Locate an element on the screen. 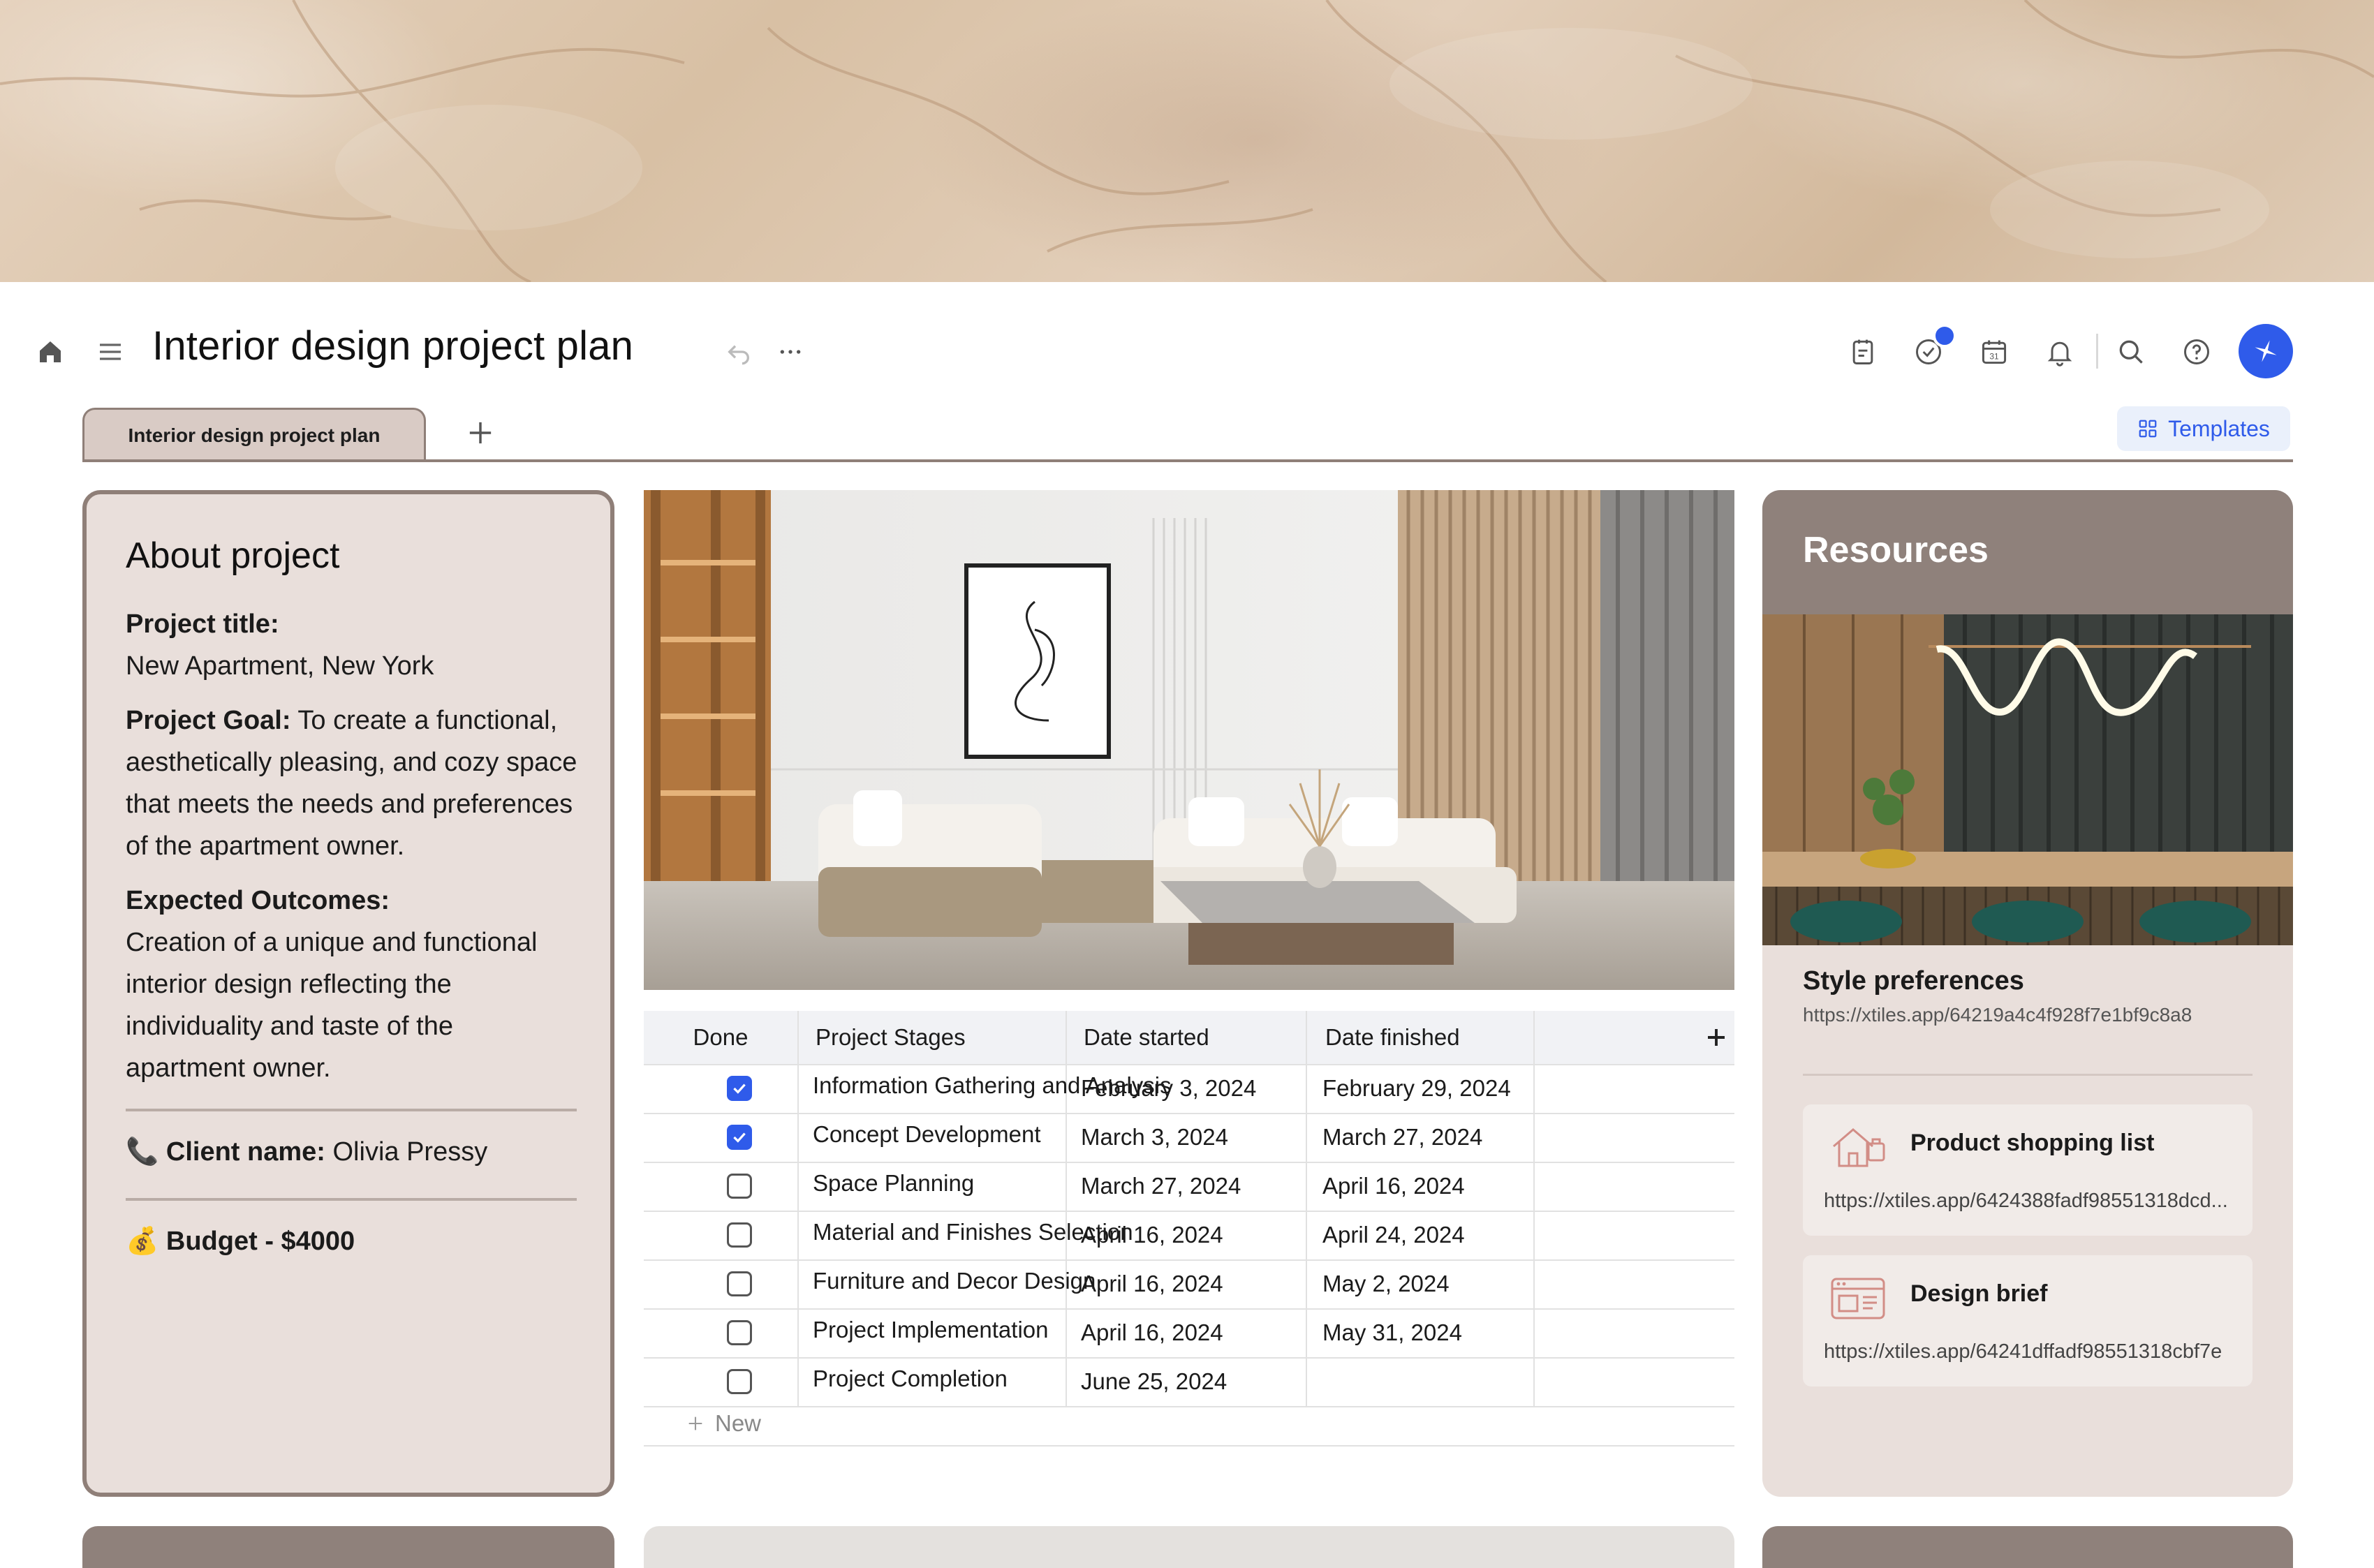  table-row-date-started: February 3, 2024 is located at coordinates (1186, 1089).